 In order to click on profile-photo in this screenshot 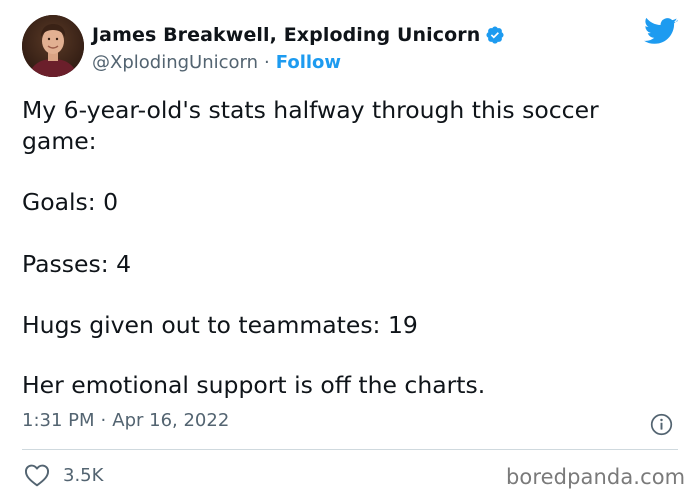, I will do `click(53, 46)`.